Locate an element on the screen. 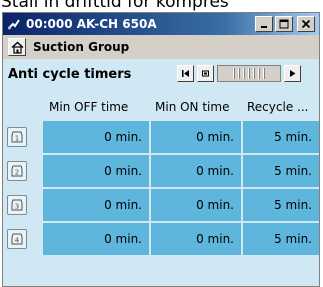 The width and height of the screenshot is (323, 287). svg-text: 2 is located at coordinates (17, 173).